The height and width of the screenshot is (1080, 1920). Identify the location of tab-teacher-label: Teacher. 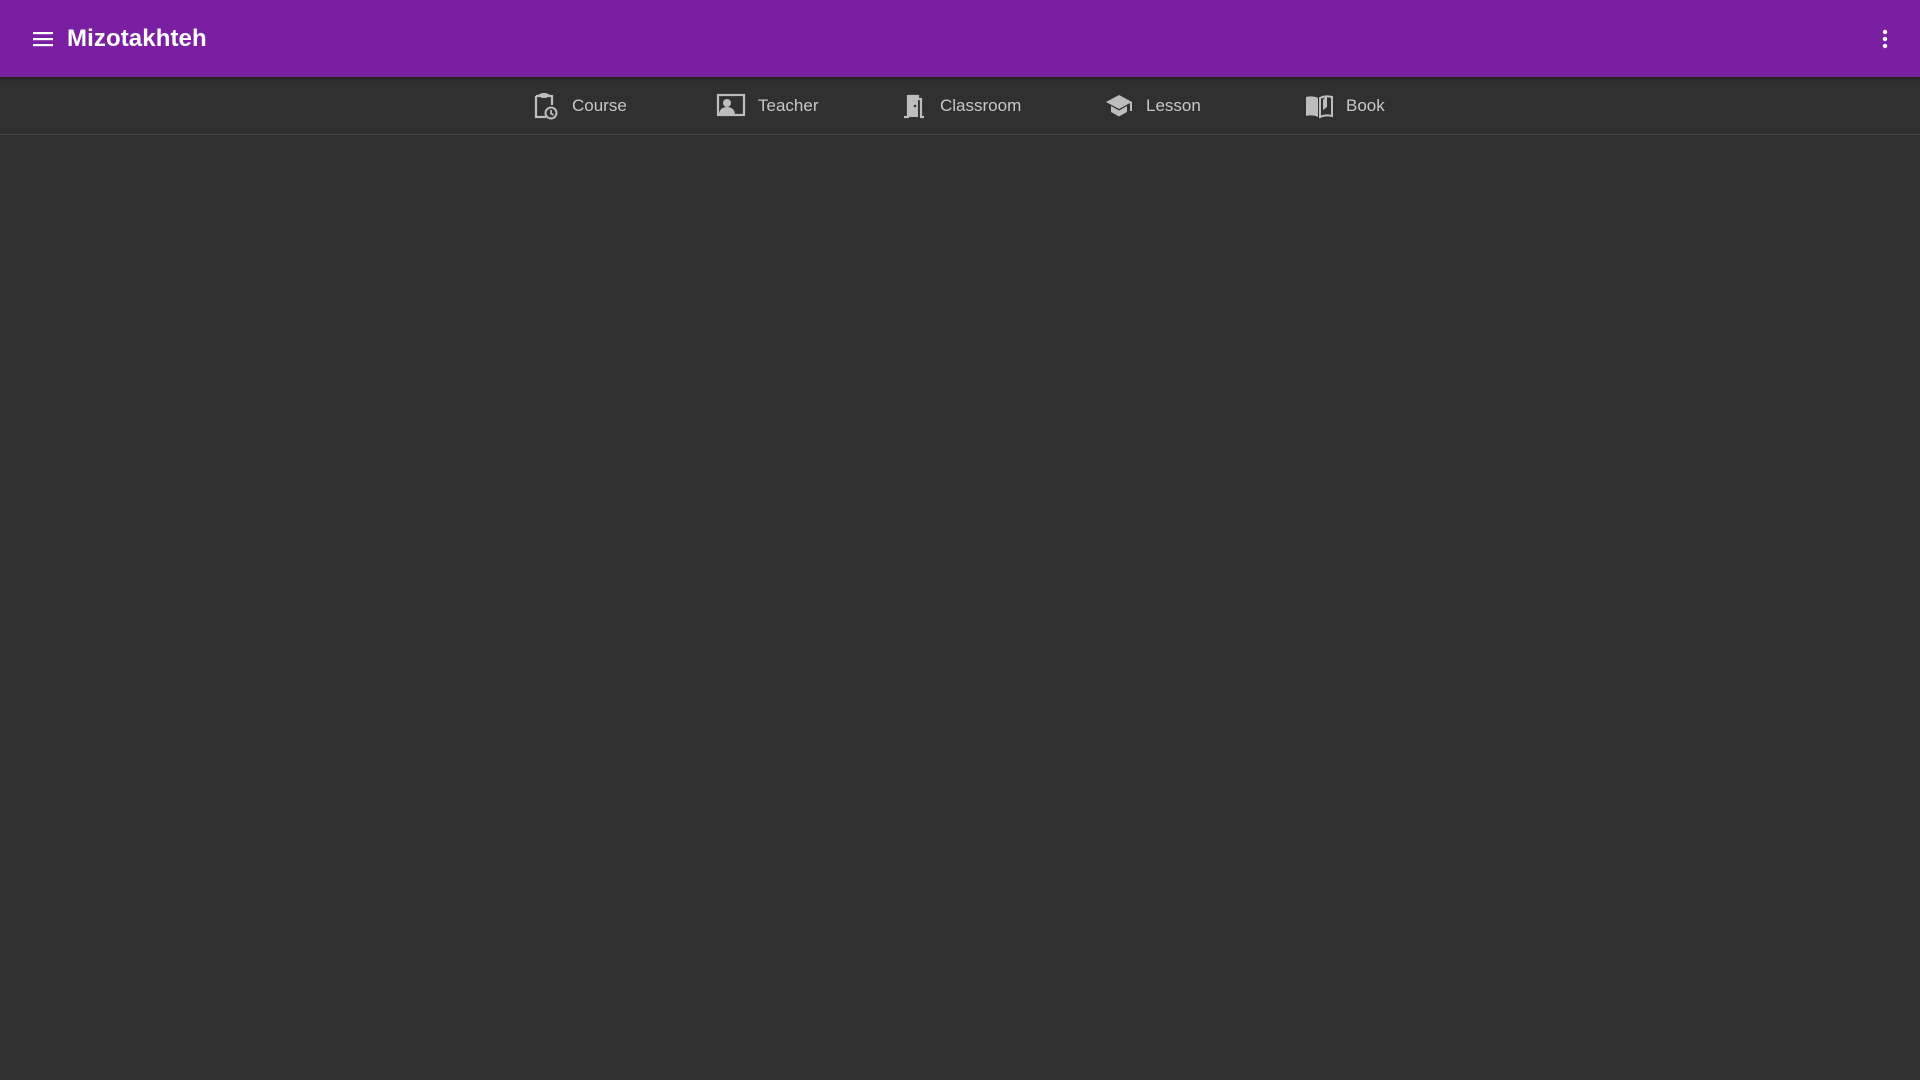
(788, 105).